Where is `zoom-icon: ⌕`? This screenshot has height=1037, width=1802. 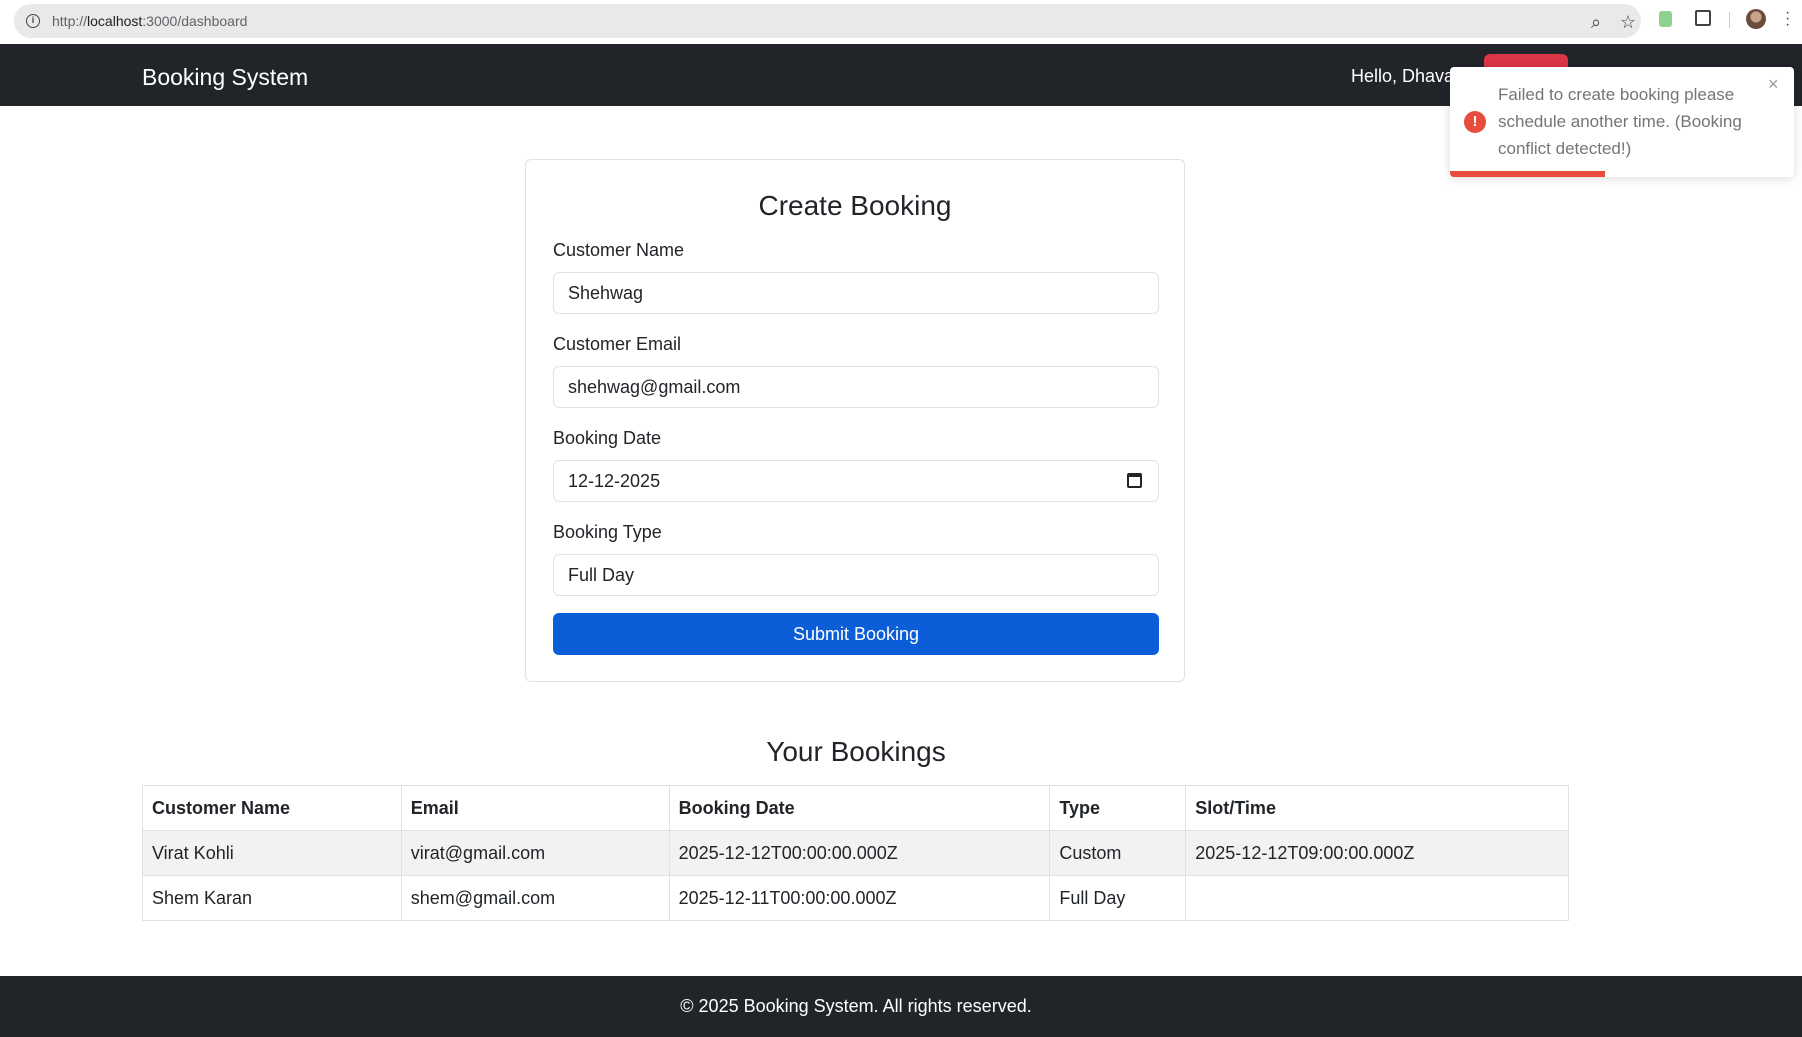
zoom-icon: ⌕ is located at coordinates (1596, 22).